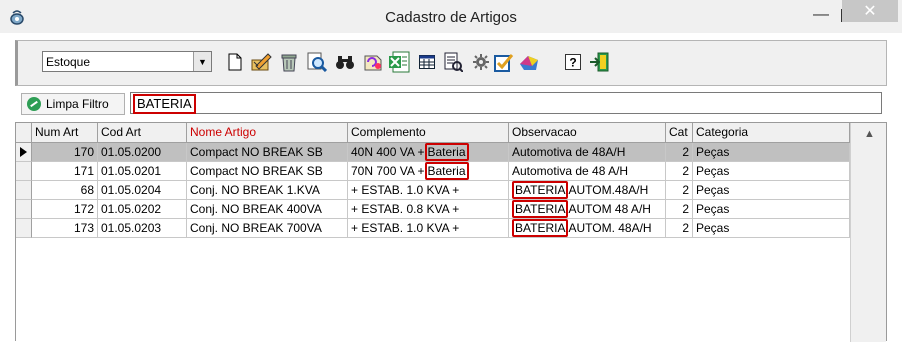 This screenshot has height=342, width=902. I want to click on filter-input: BATERIA, so click(506, 103).